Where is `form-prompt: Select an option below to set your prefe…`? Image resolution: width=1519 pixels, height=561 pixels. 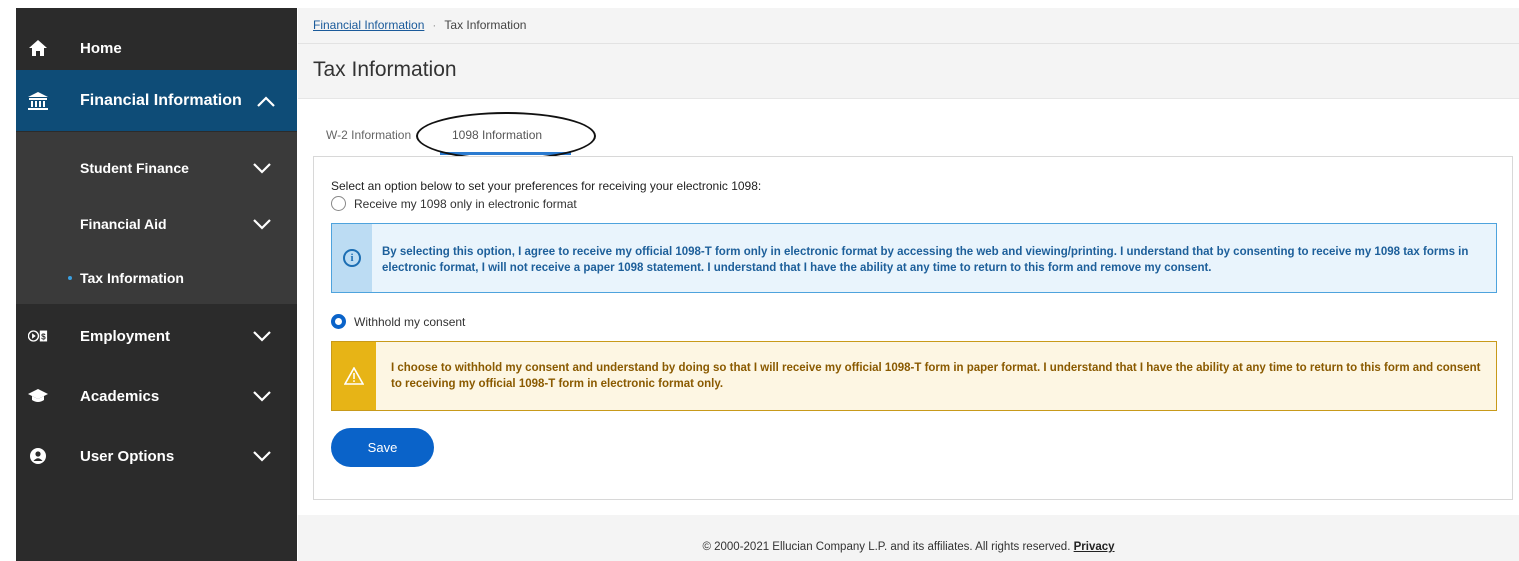 form-prompt: Select an option below to set your prefe… is located at coordinates (546, 186).